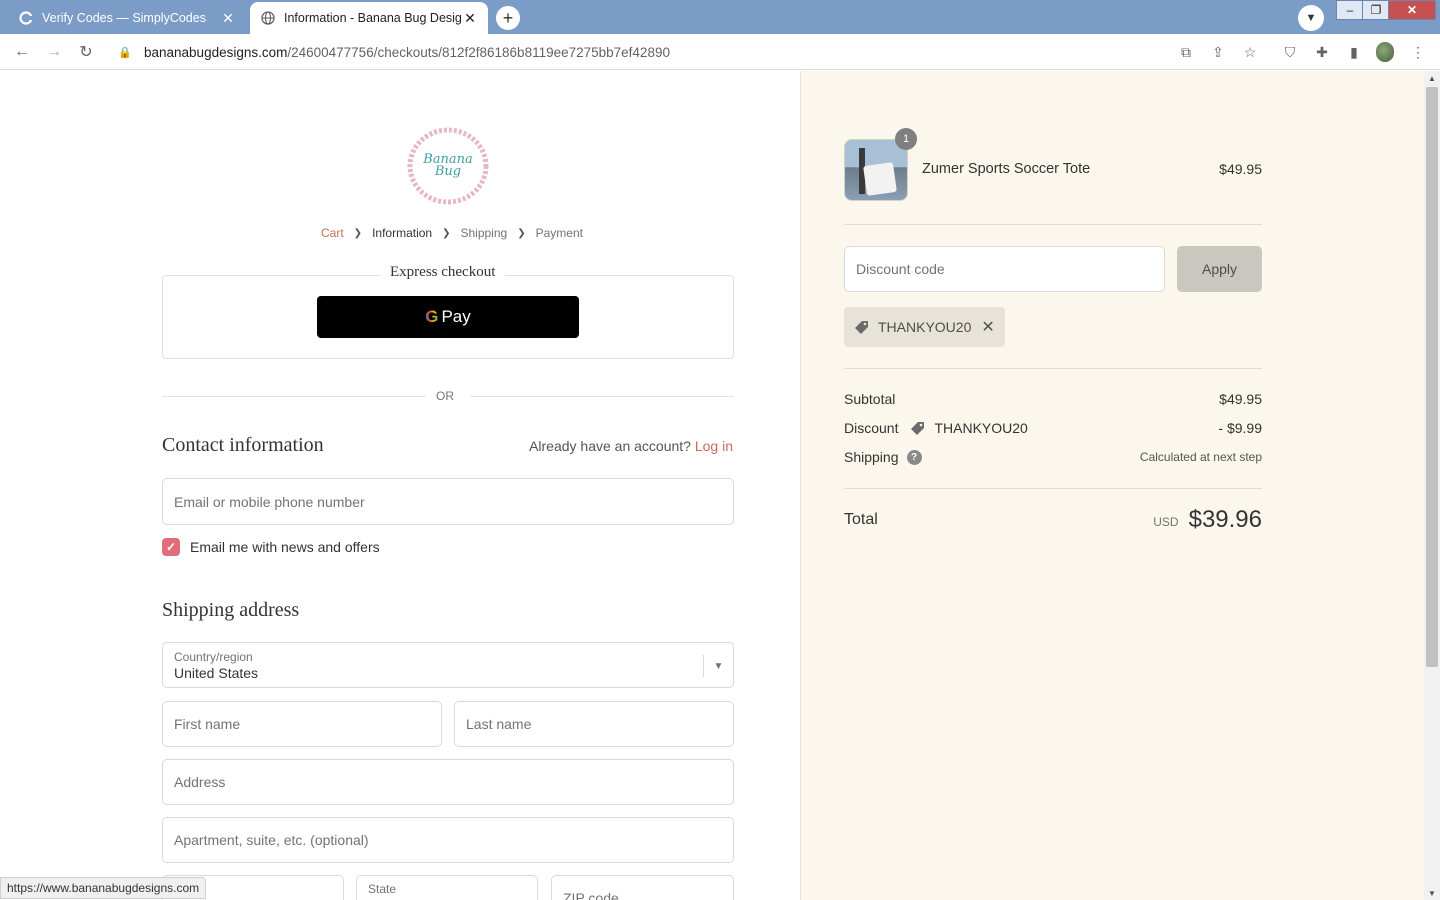 The image size is (1440, 900). I want to click on product-price: $49.95, so click(1240, 169).